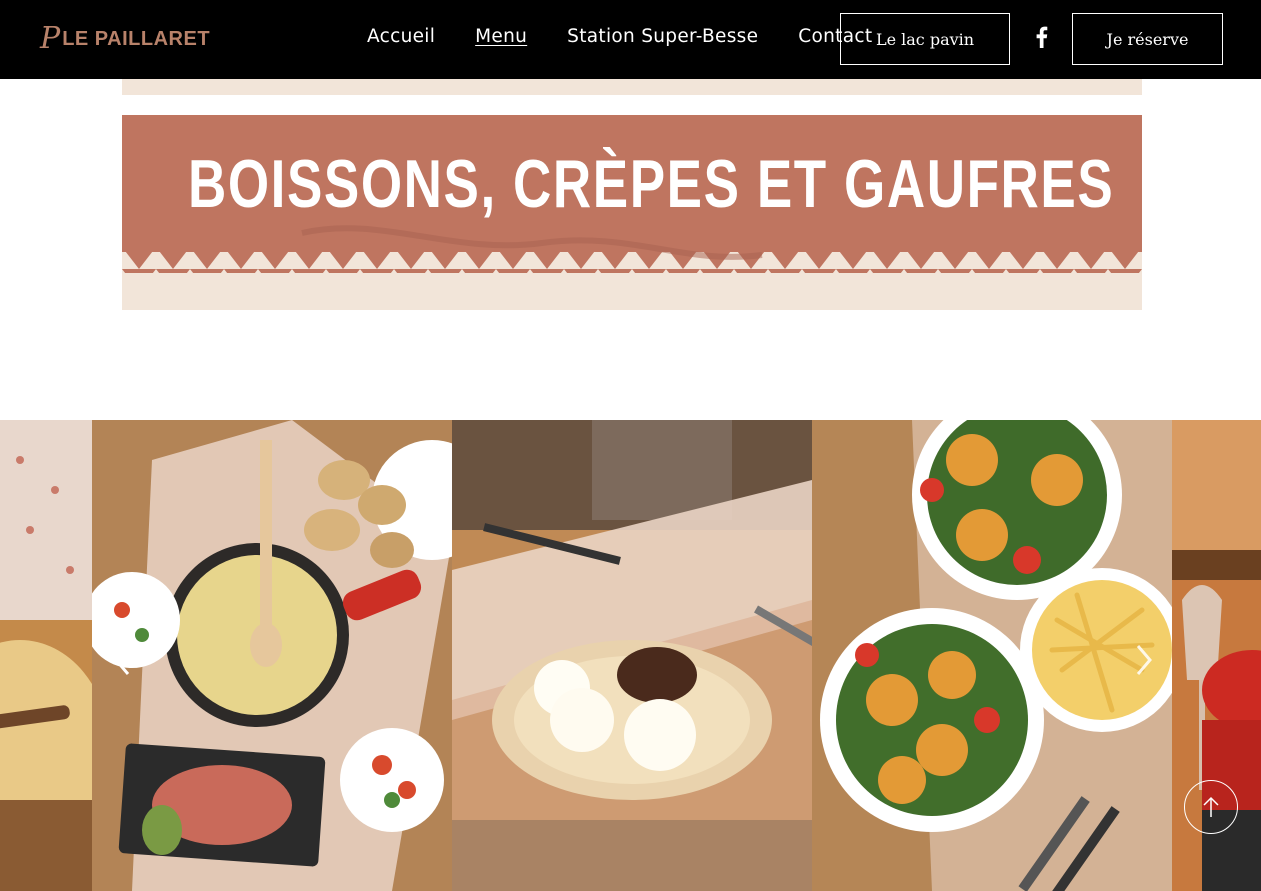  Describe the element at coordinates (50, 38) in the screenshot. I see `logo-mark: P` at that location.